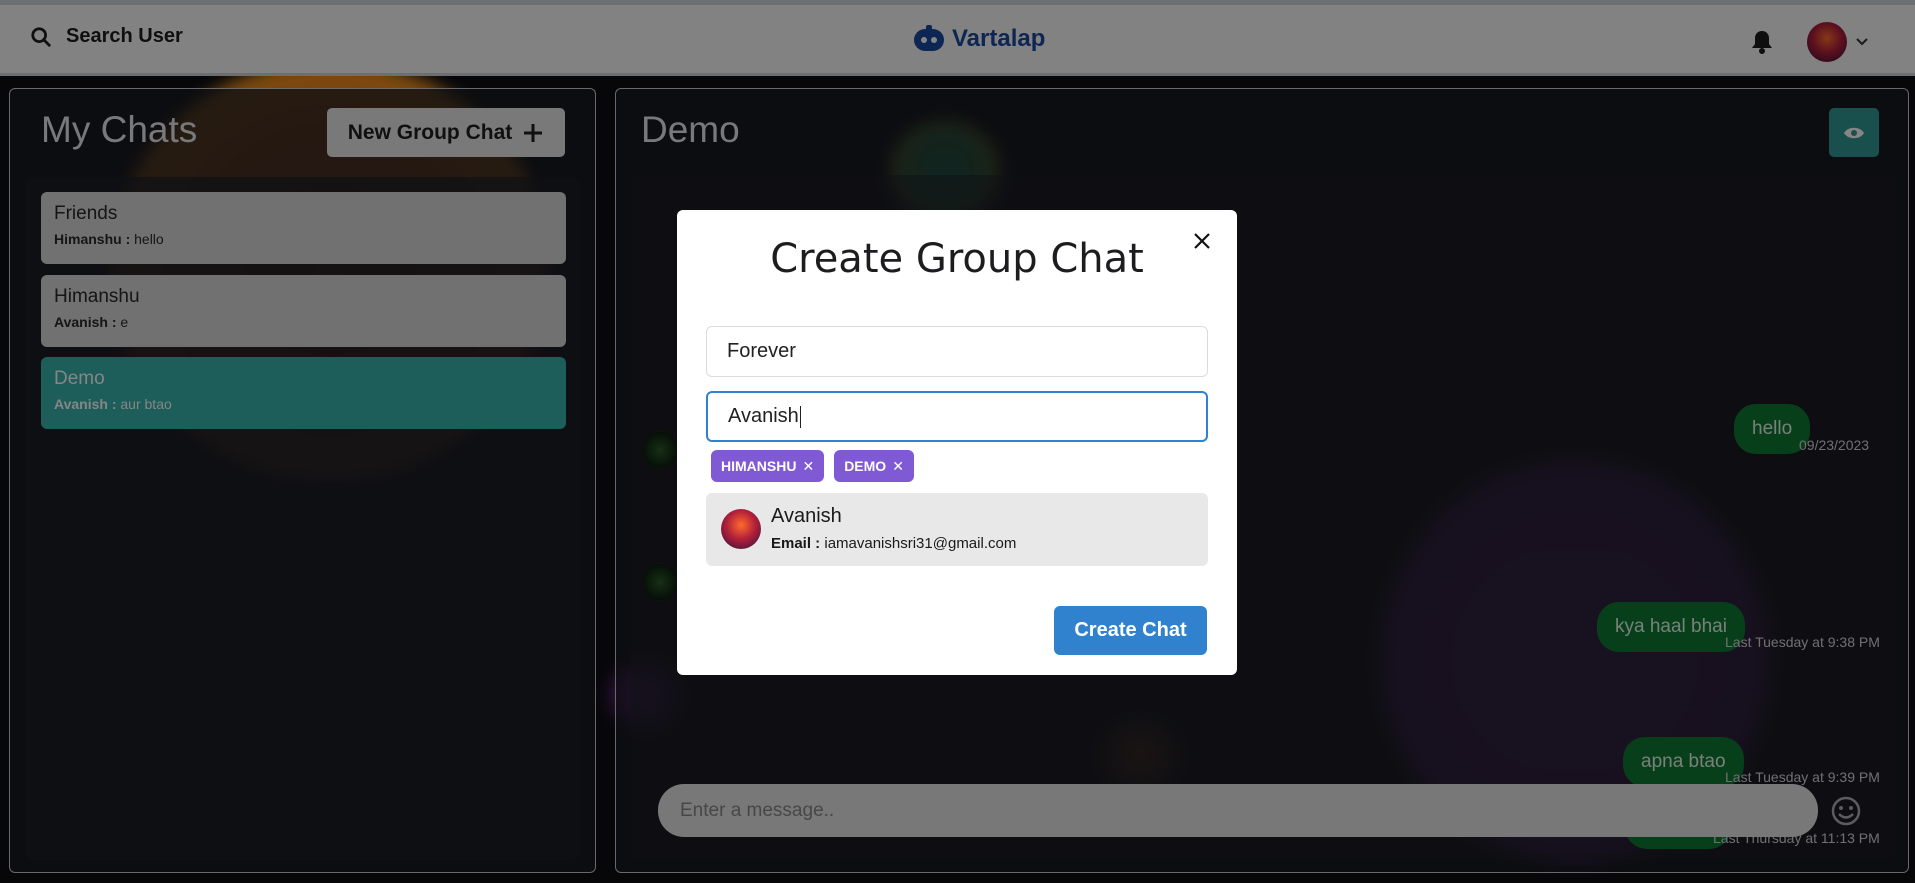 This screenshot has height=883, width=1915. I want to click on avatar, so click(741, 529).